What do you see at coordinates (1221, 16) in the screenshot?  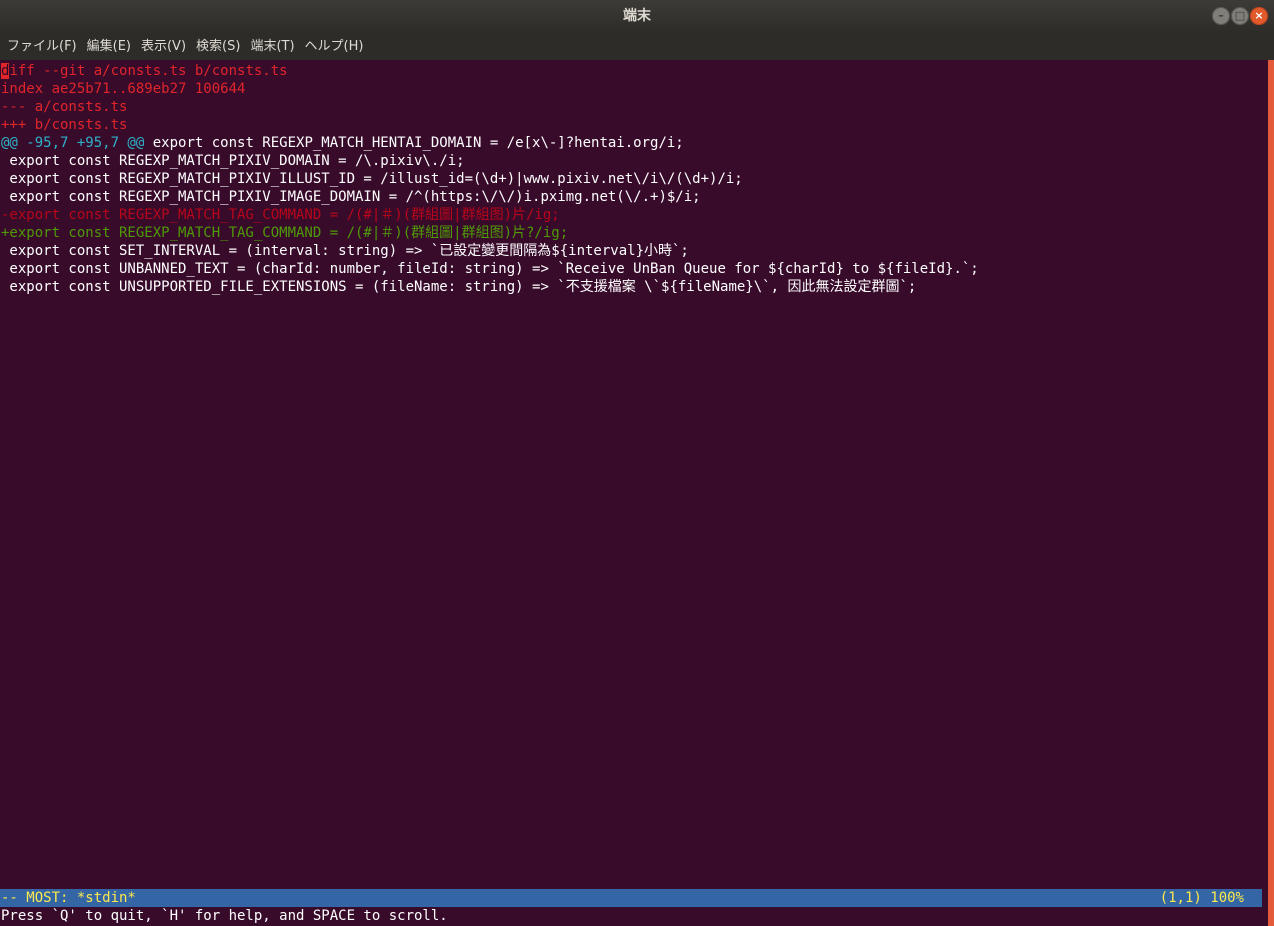 I see `minimize-button: –` at bounding box center [1221, 16].